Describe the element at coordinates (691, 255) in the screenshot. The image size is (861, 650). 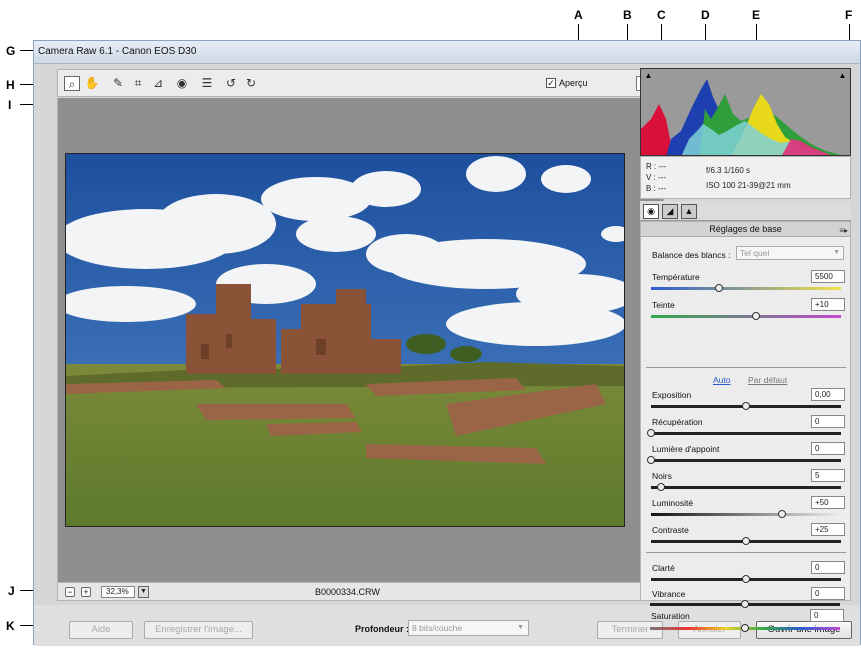
I see `white-balance-label: Balance des blancs :` at that location.